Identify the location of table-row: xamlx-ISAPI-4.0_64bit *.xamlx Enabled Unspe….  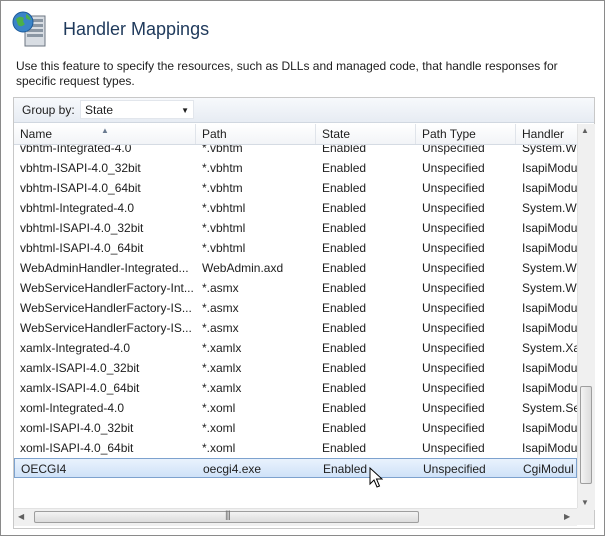
(295, 388).